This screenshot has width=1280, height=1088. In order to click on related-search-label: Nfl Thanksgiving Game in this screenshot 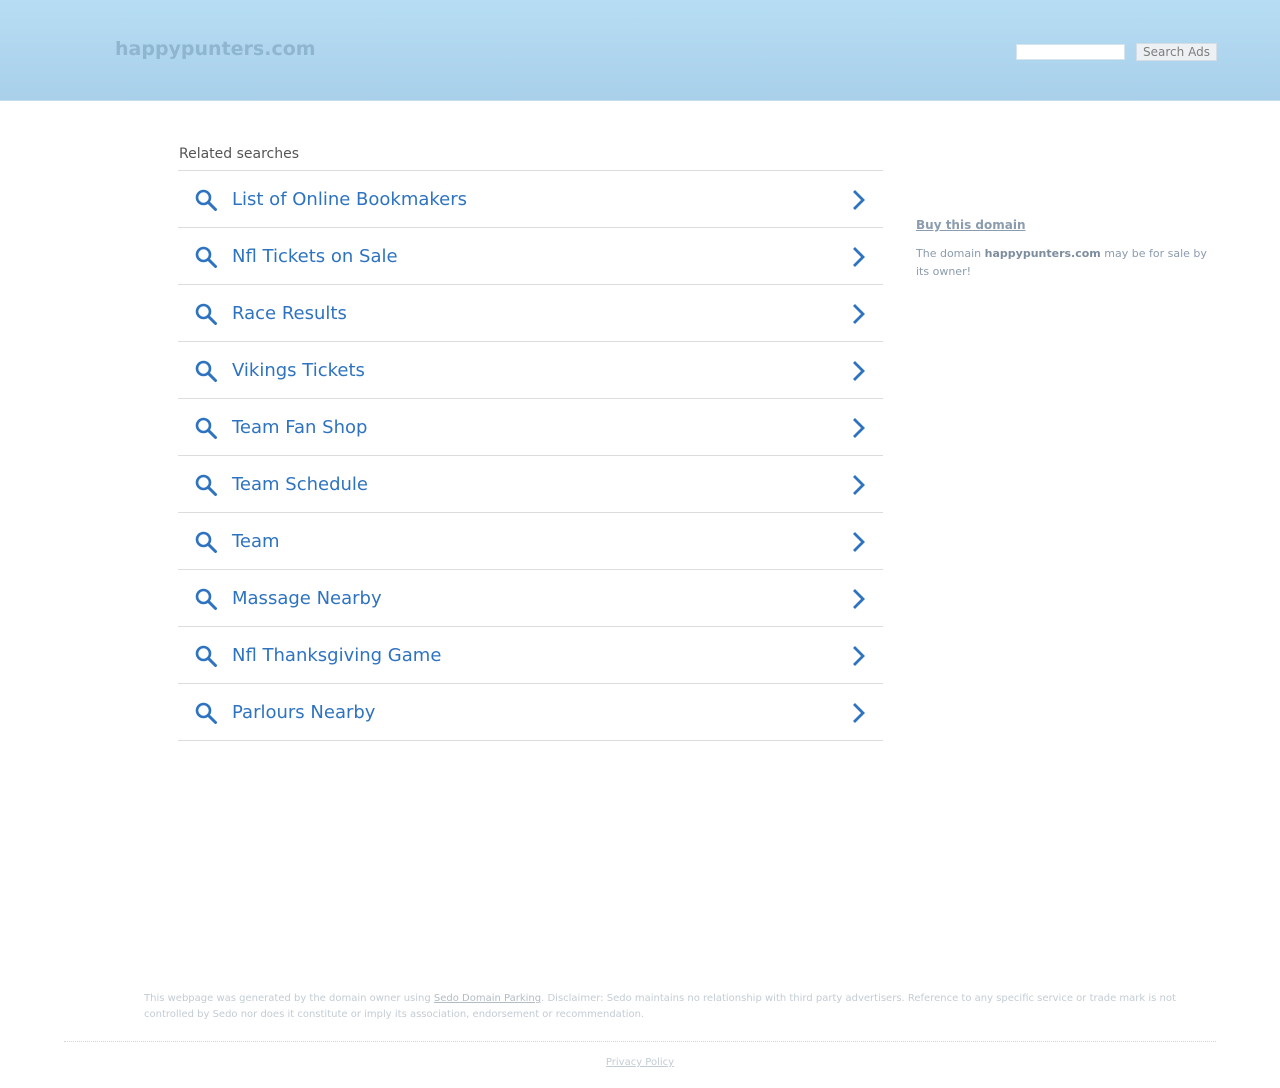, I will do `click(337, 655)`.